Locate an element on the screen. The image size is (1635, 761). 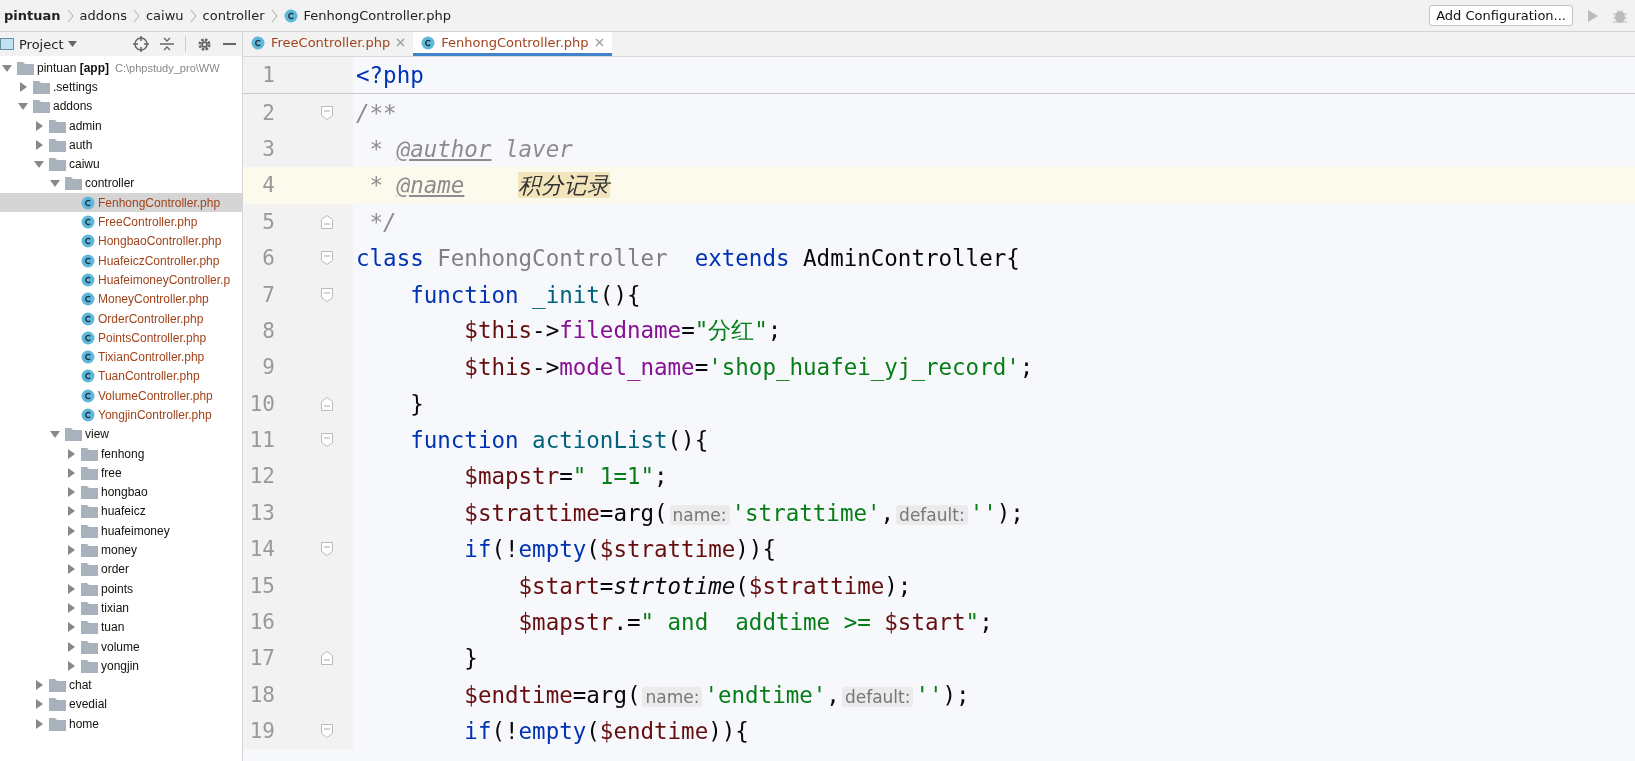
tree-item: VolumeController.php is located at coordinates (121, 396).